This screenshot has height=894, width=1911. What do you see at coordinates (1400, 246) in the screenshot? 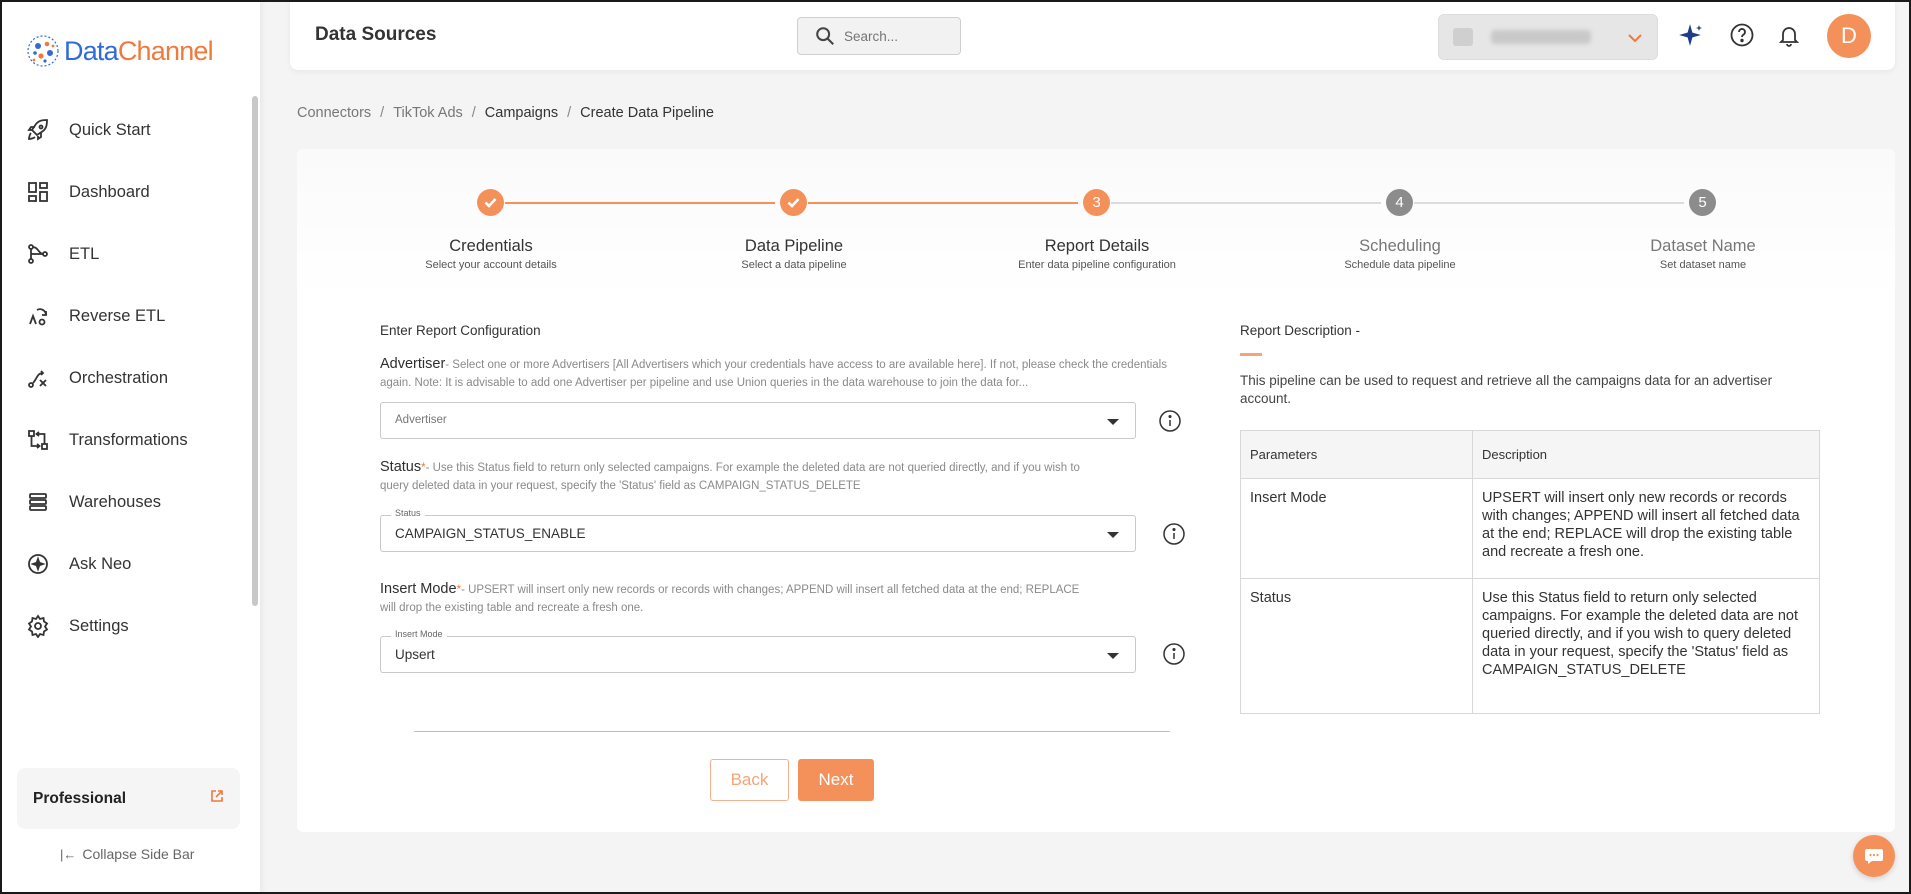
I see `step-4-title: Scheduling` at bounding box center [1400, 246].